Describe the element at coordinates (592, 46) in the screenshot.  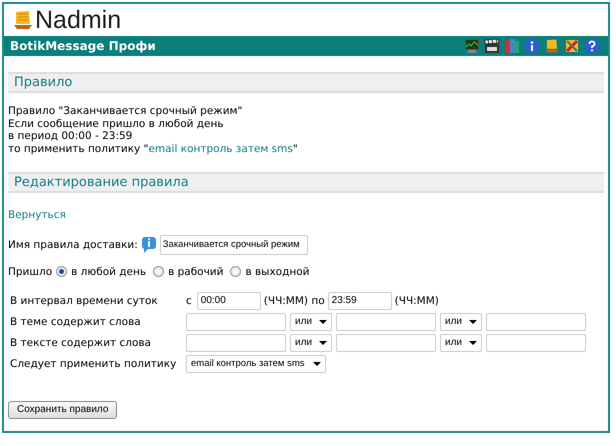
I see `help-icon` at that location.